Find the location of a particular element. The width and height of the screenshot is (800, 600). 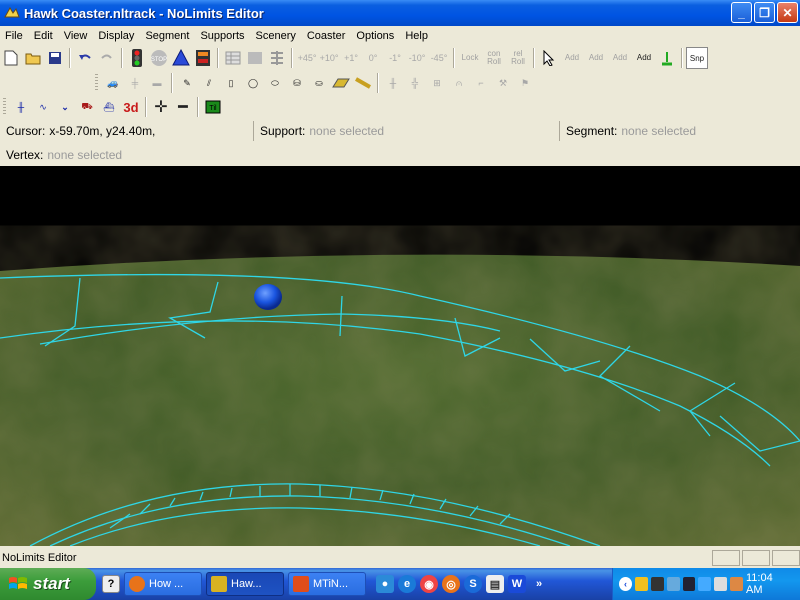

cylinder-icon: ◯ is located at coordinates (253, 83).